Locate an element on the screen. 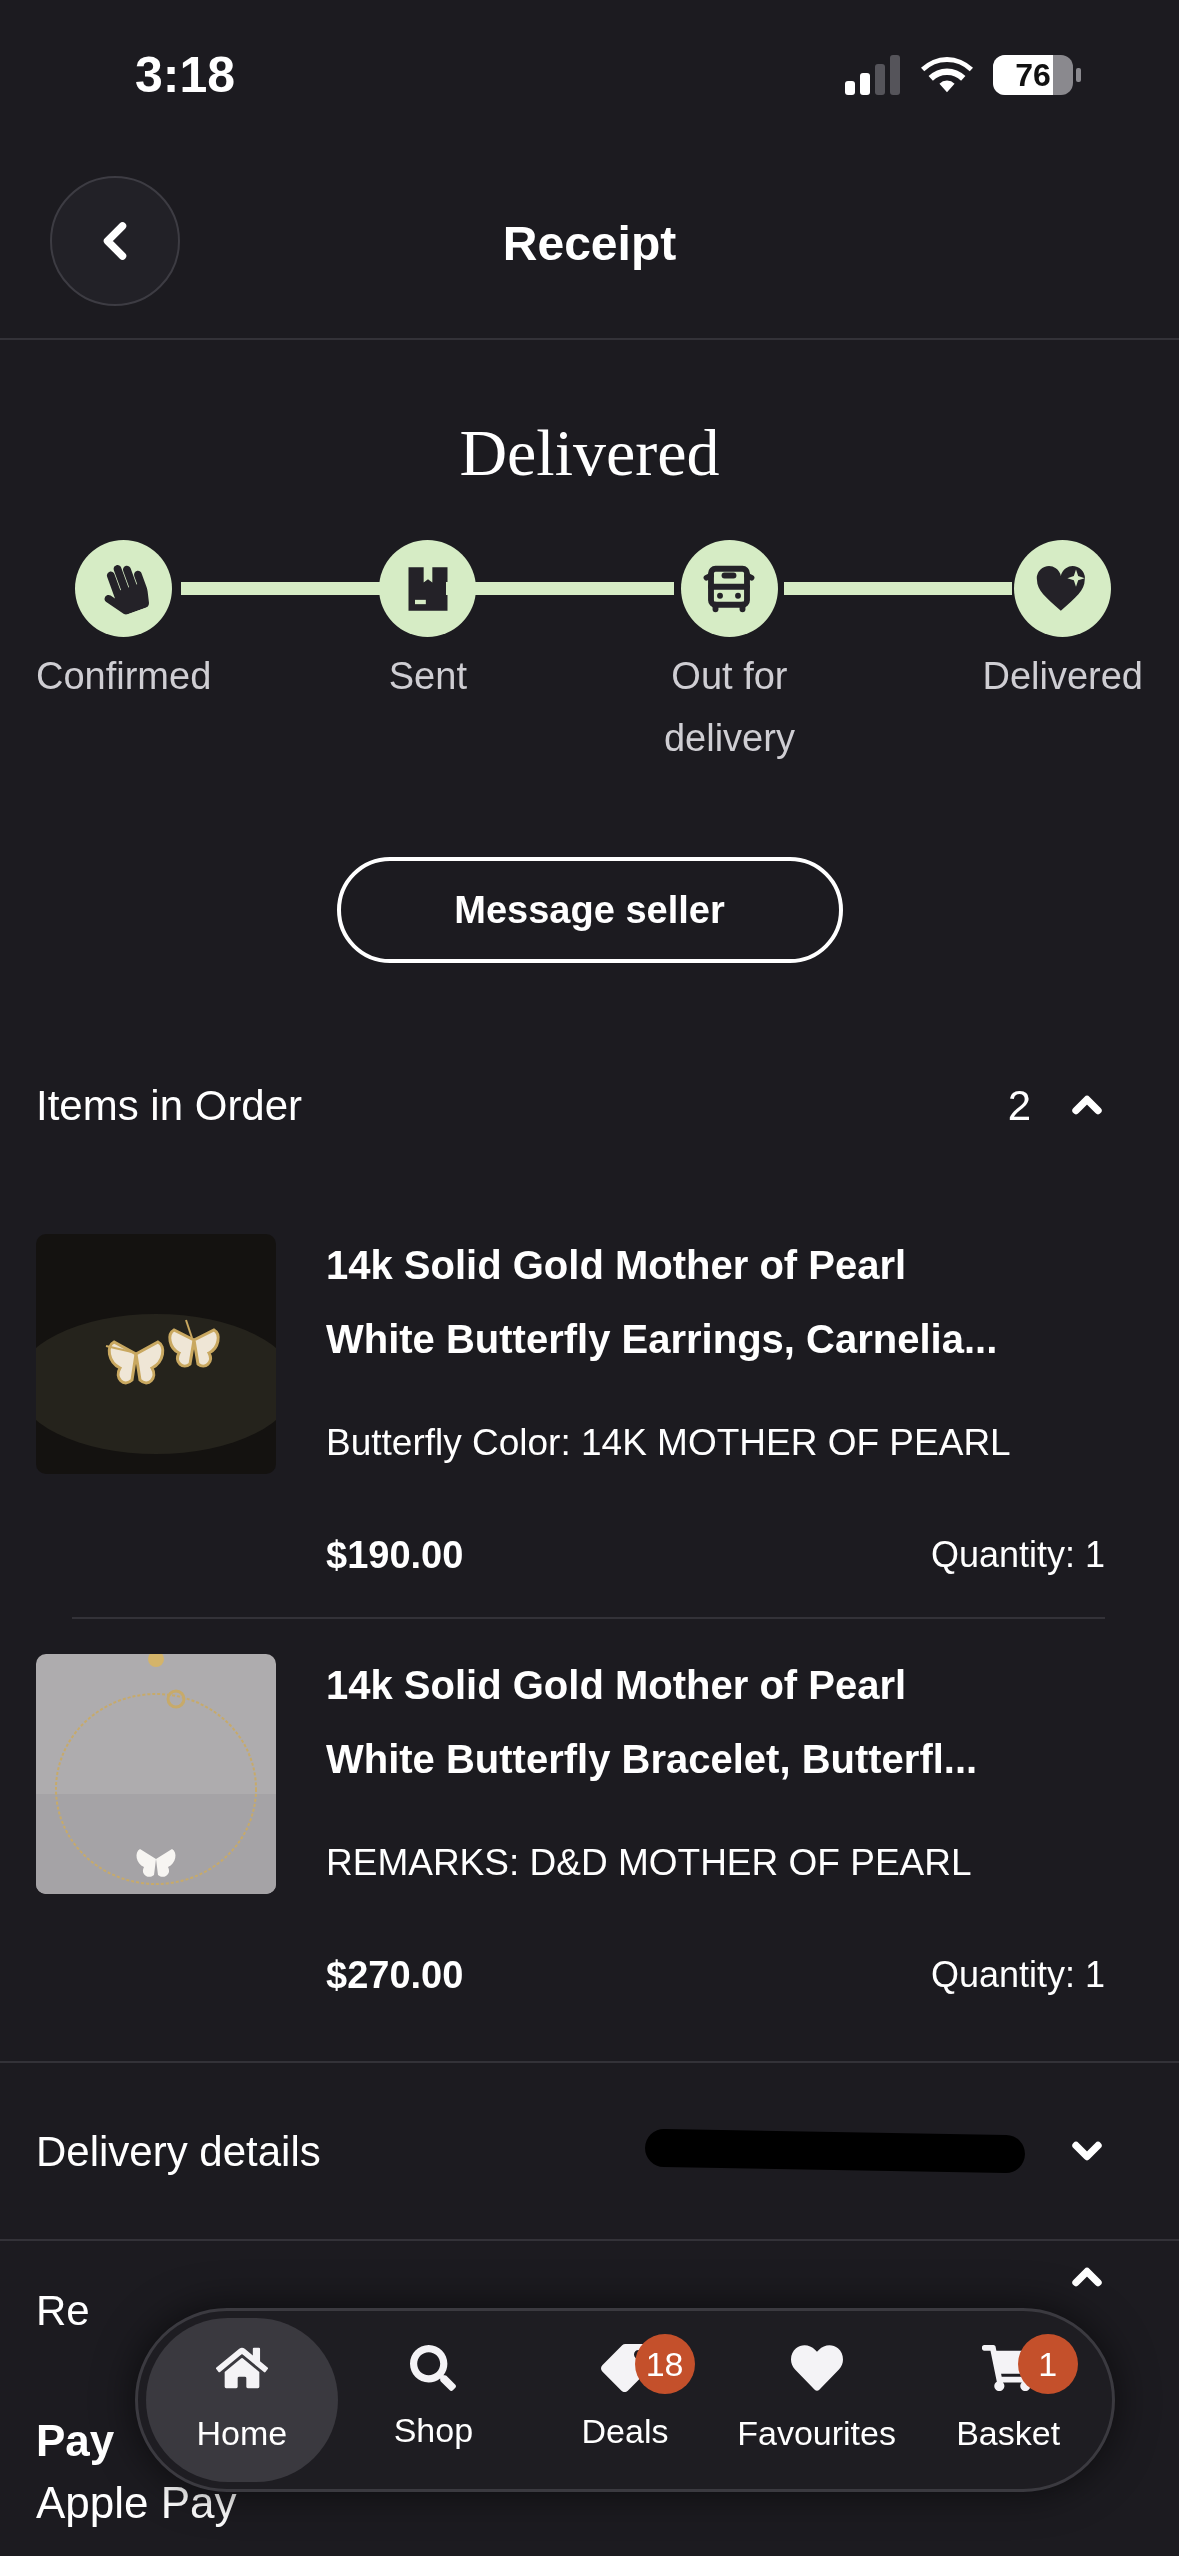  tab-bar-item: Deals 18 is located at coordinates (625, 2400).